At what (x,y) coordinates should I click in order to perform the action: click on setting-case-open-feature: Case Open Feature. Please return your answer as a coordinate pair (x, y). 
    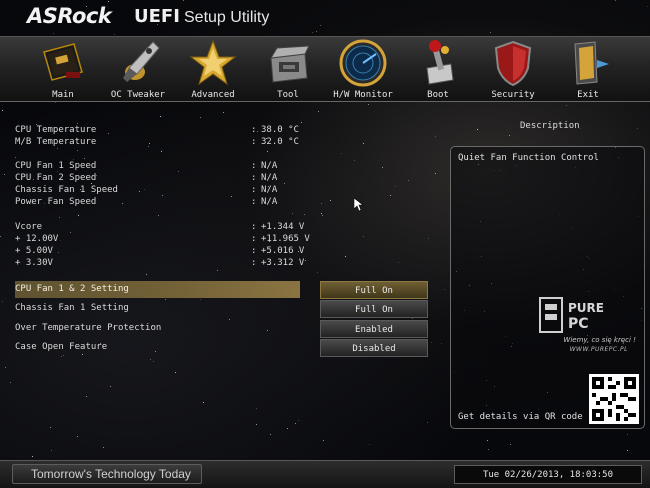
    Looking at the image, I should click on (157, 347).